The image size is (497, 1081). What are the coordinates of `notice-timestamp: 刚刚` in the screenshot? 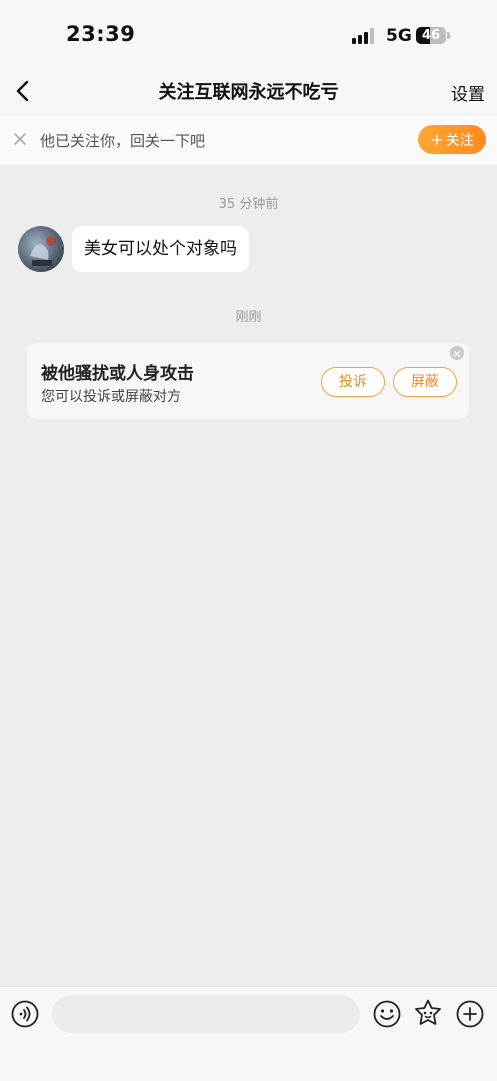 It's located at (248, 317).